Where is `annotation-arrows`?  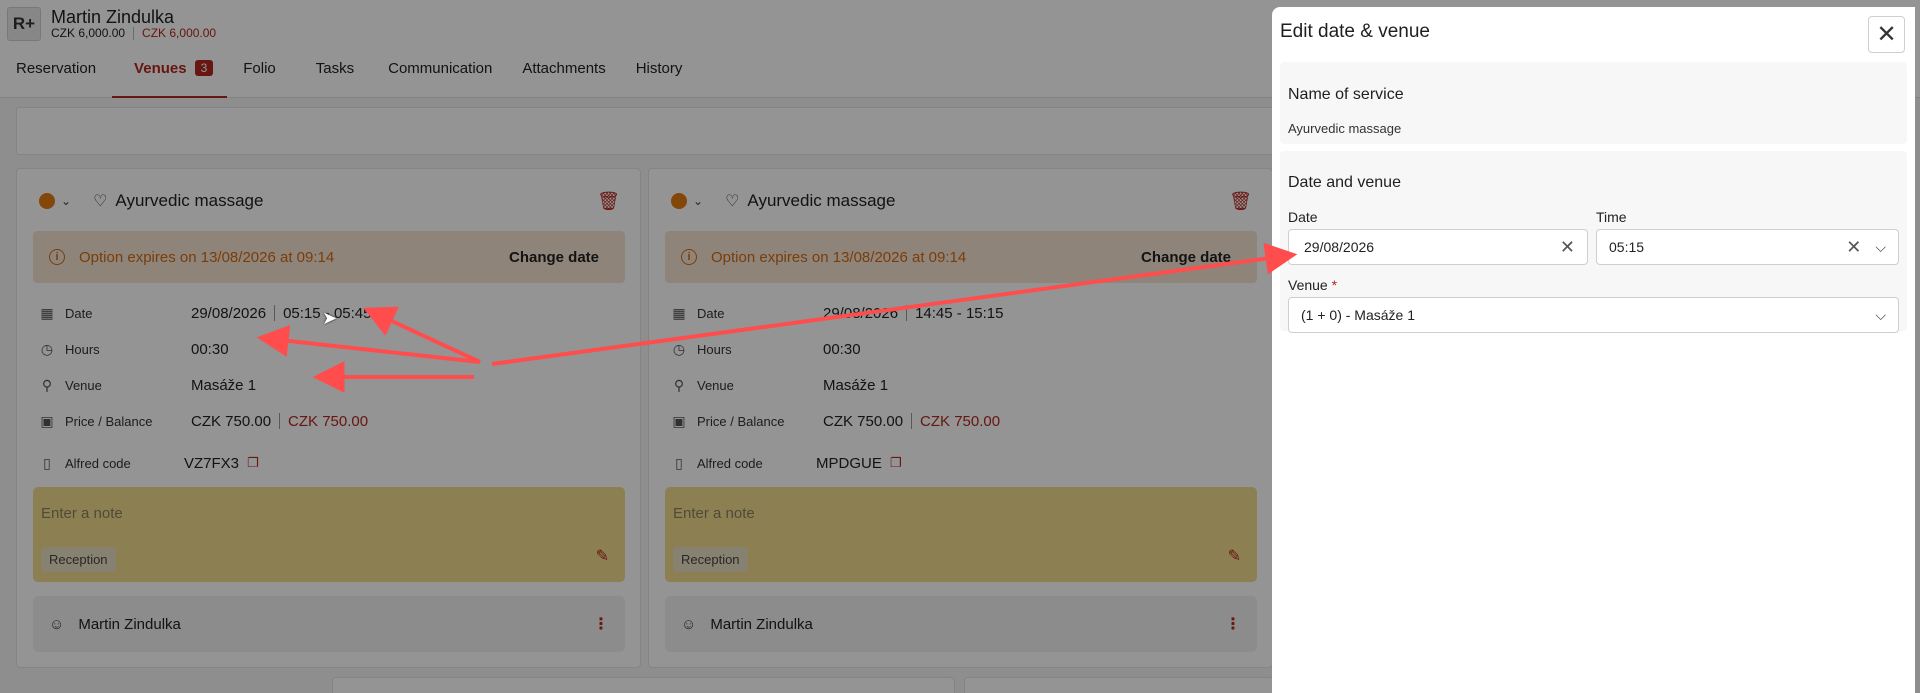
annotation-arrows is located at coordinates (777, 317).